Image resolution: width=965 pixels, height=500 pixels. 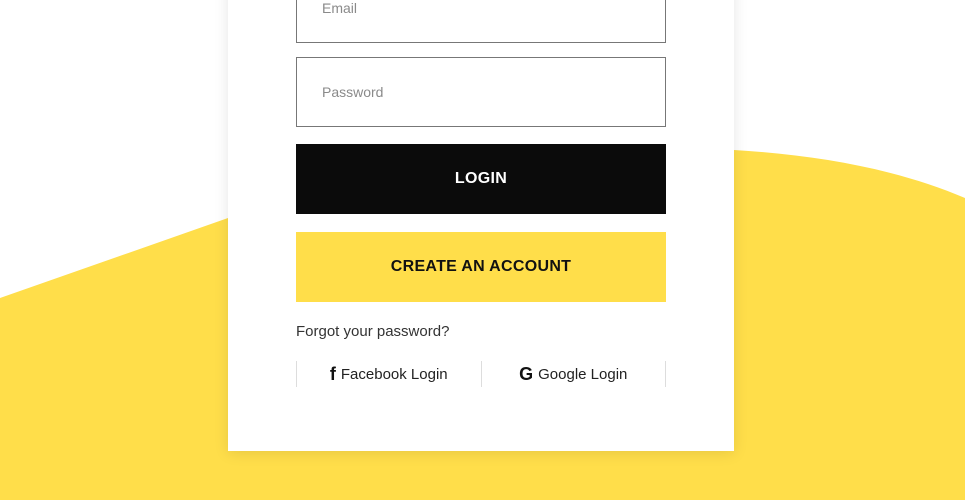 I want to click on password-input, so click(x=481, y=92).